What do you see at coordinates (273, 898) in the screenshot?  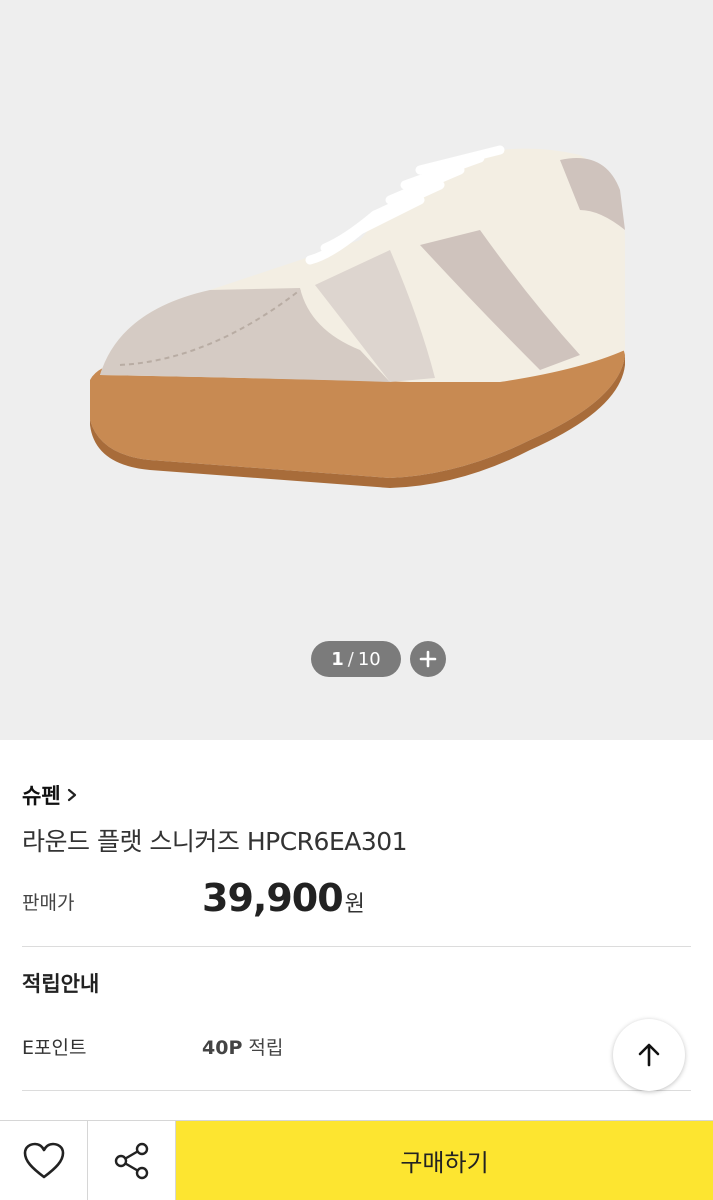 I see `price-value: 39,900` at bounding box center [273, 898].